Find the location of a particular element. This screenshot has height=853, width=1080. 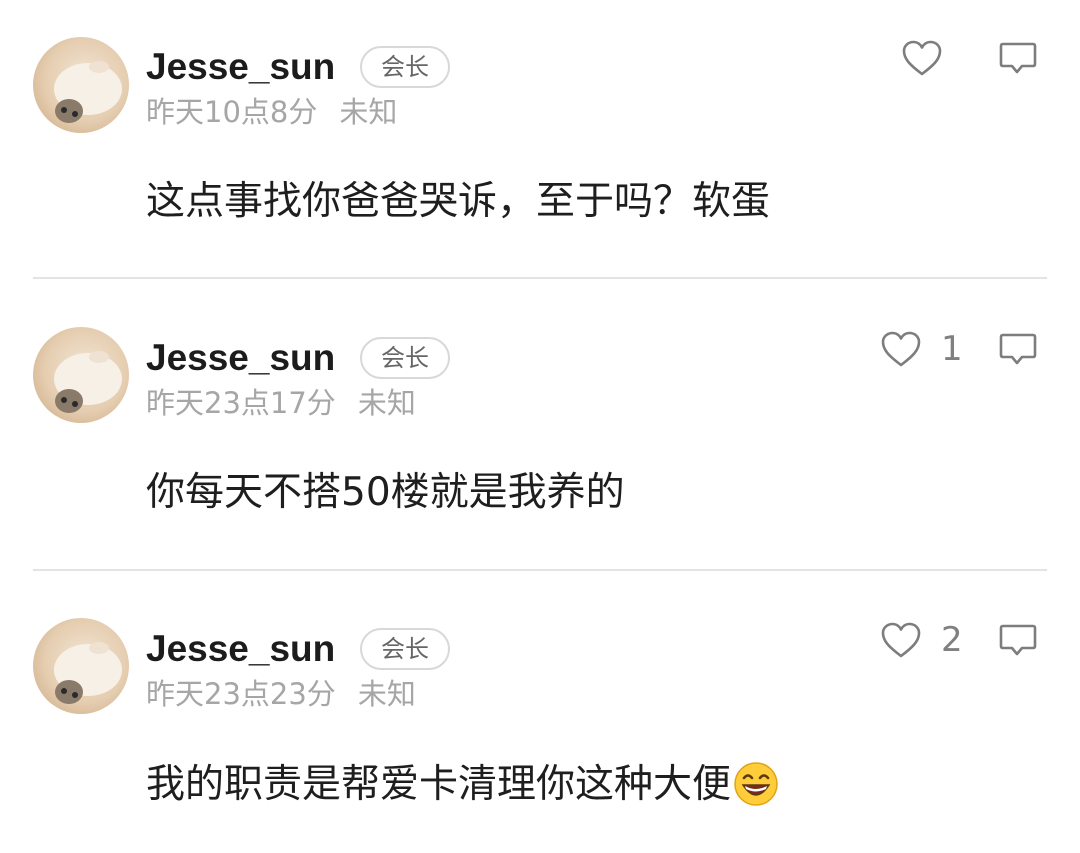

timestamp: 昨天23点23分 is located at coordinates (241, 694).